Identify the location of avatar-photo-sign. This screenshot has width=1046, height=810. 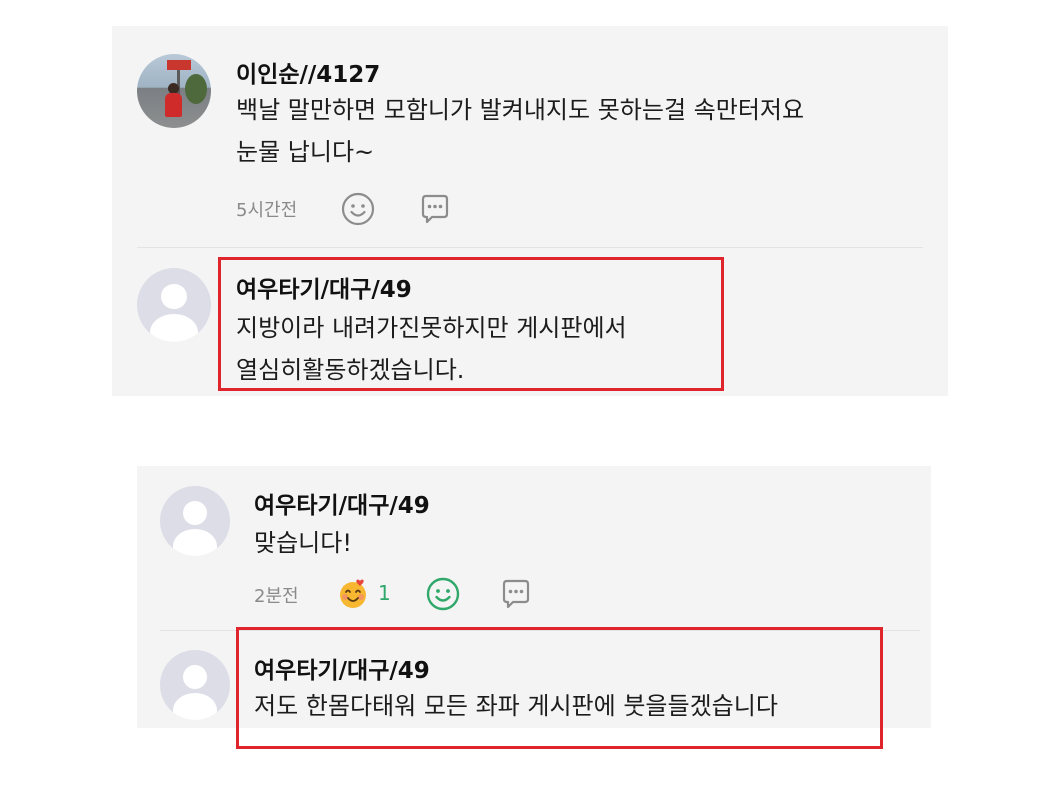
(179, 65).